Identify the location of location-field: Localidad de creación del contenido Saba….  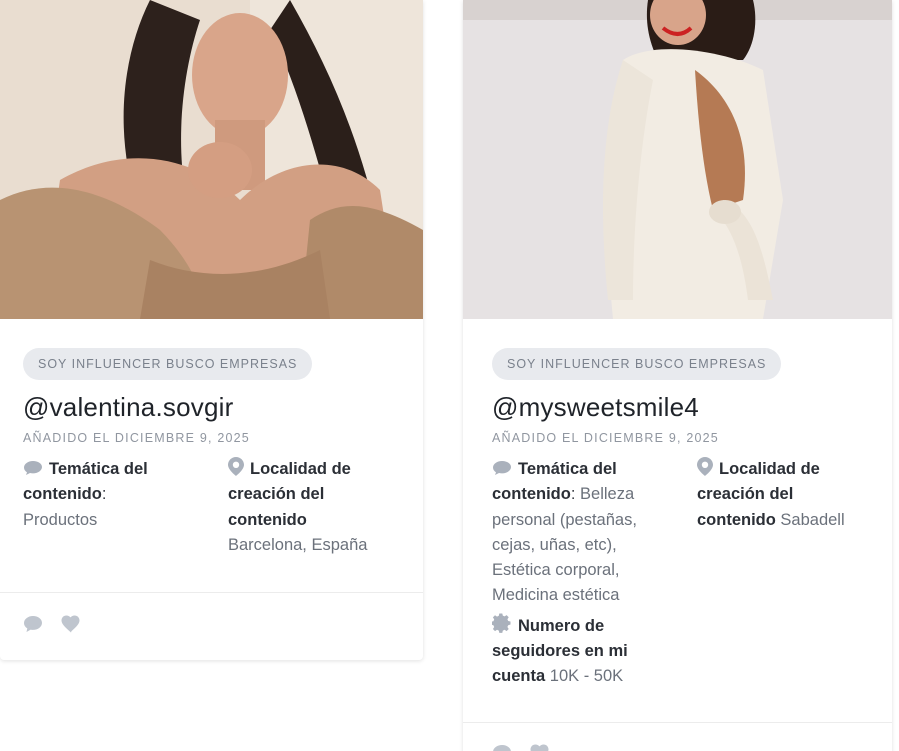
(768, 533).